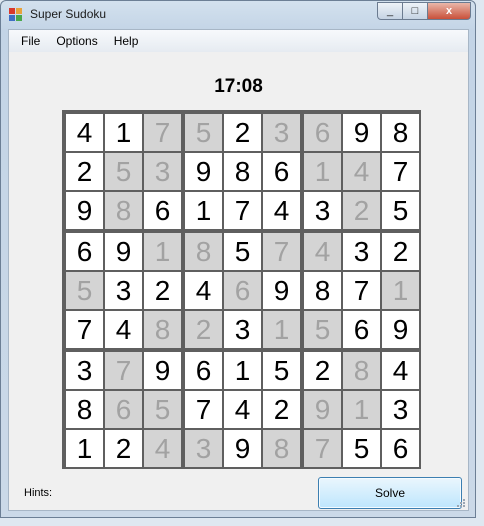  Describe the element at coordinates (126, 41) in the screenshot. I see `menu-help: Help` at that location.